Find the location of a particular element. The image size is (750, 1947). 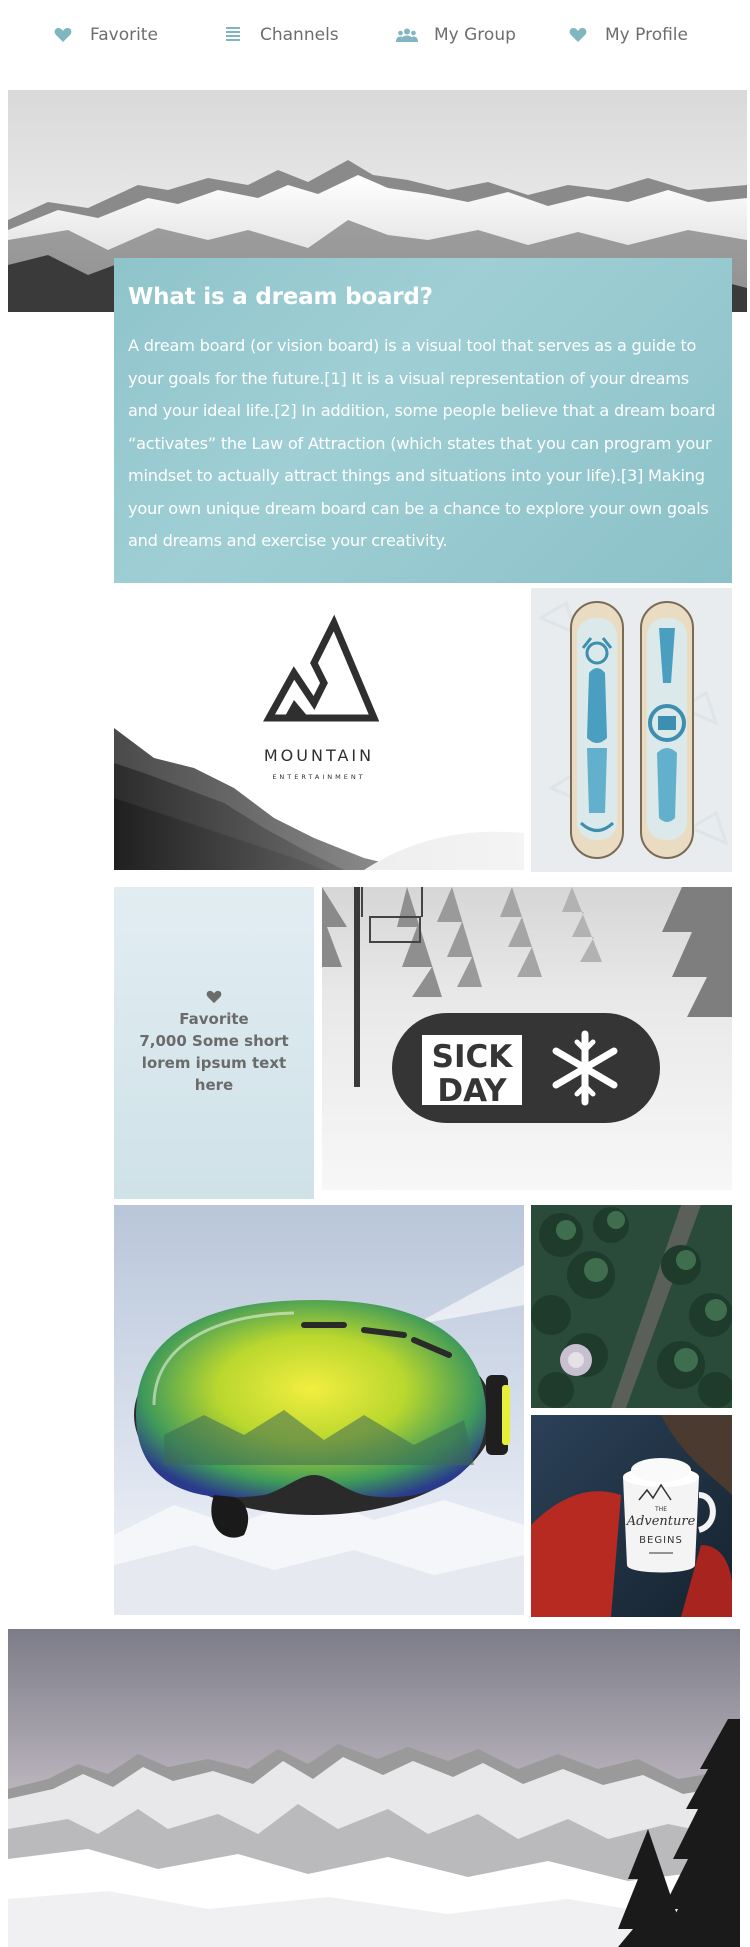

goggles-image is located at coordinates (319, 1410).